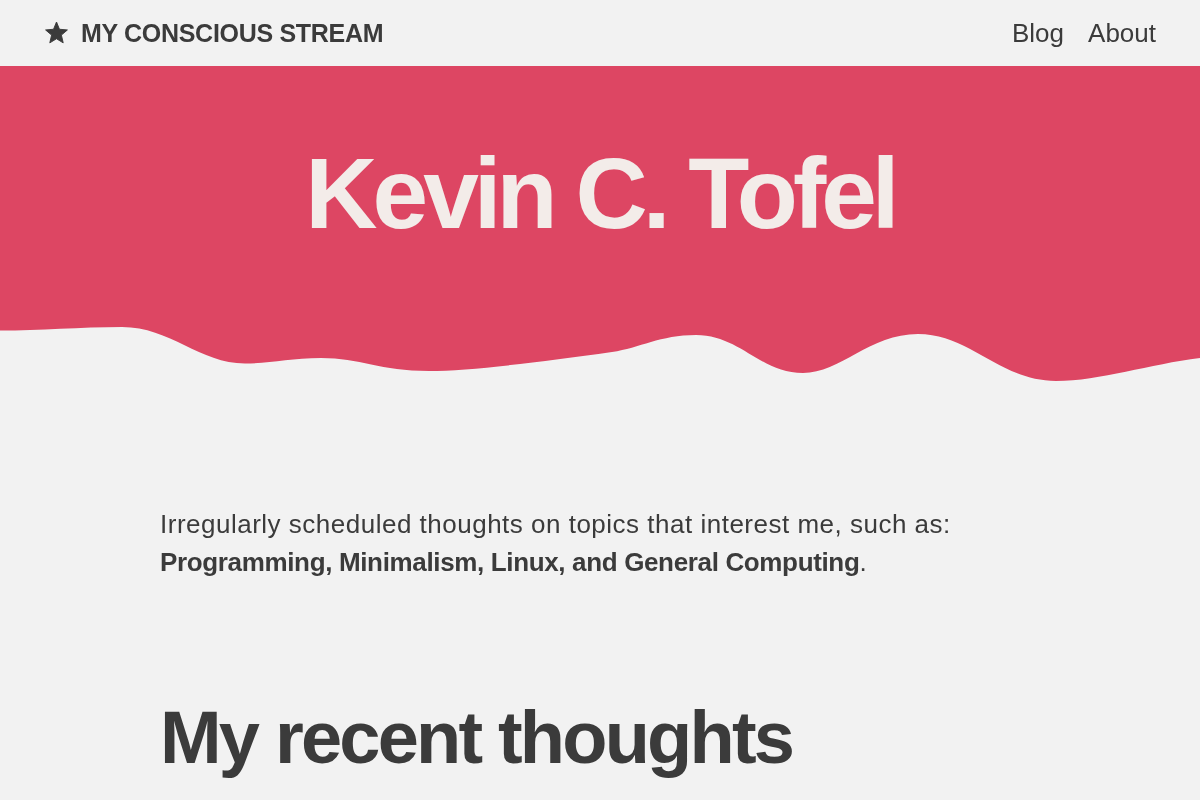 This screenshot has height=800, width=1200. What do you see at coordinates (232, 33) in the screenshot?
I see `site-title-link: MY CONSCIOUS STREAM` at bounding box center [232, 33].